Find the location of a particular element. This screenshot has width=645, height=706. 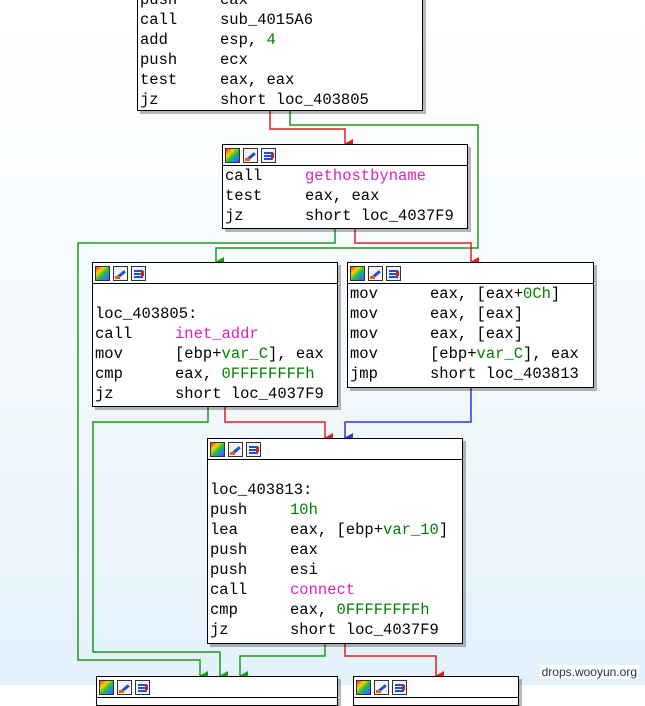

edge-b2-to-b4 is located at coordinates (278, 425).